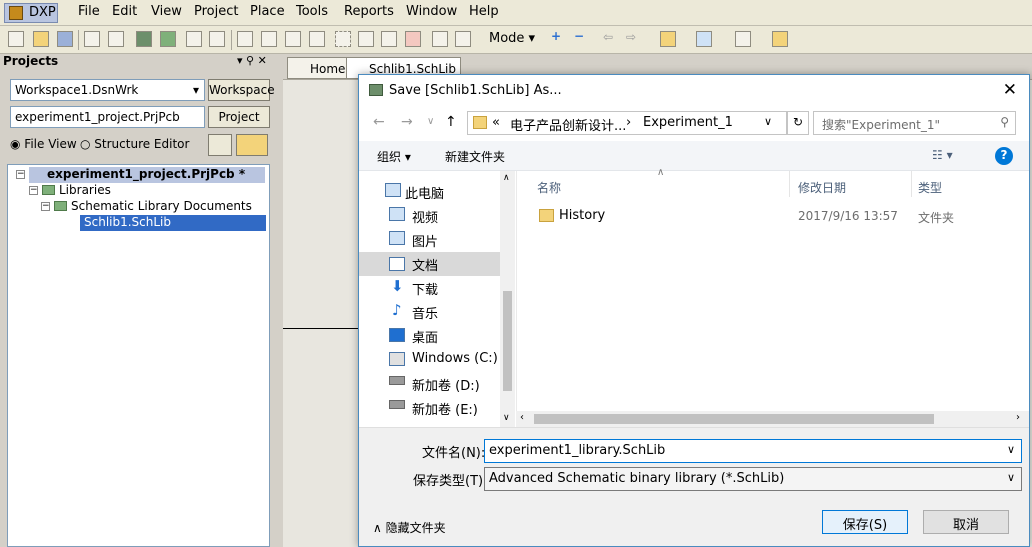 The image size is (1032, 547). What do you see at coordinates (668, 39) in the screenshot?
I see `component-icon` at bounding box center [668, 39].